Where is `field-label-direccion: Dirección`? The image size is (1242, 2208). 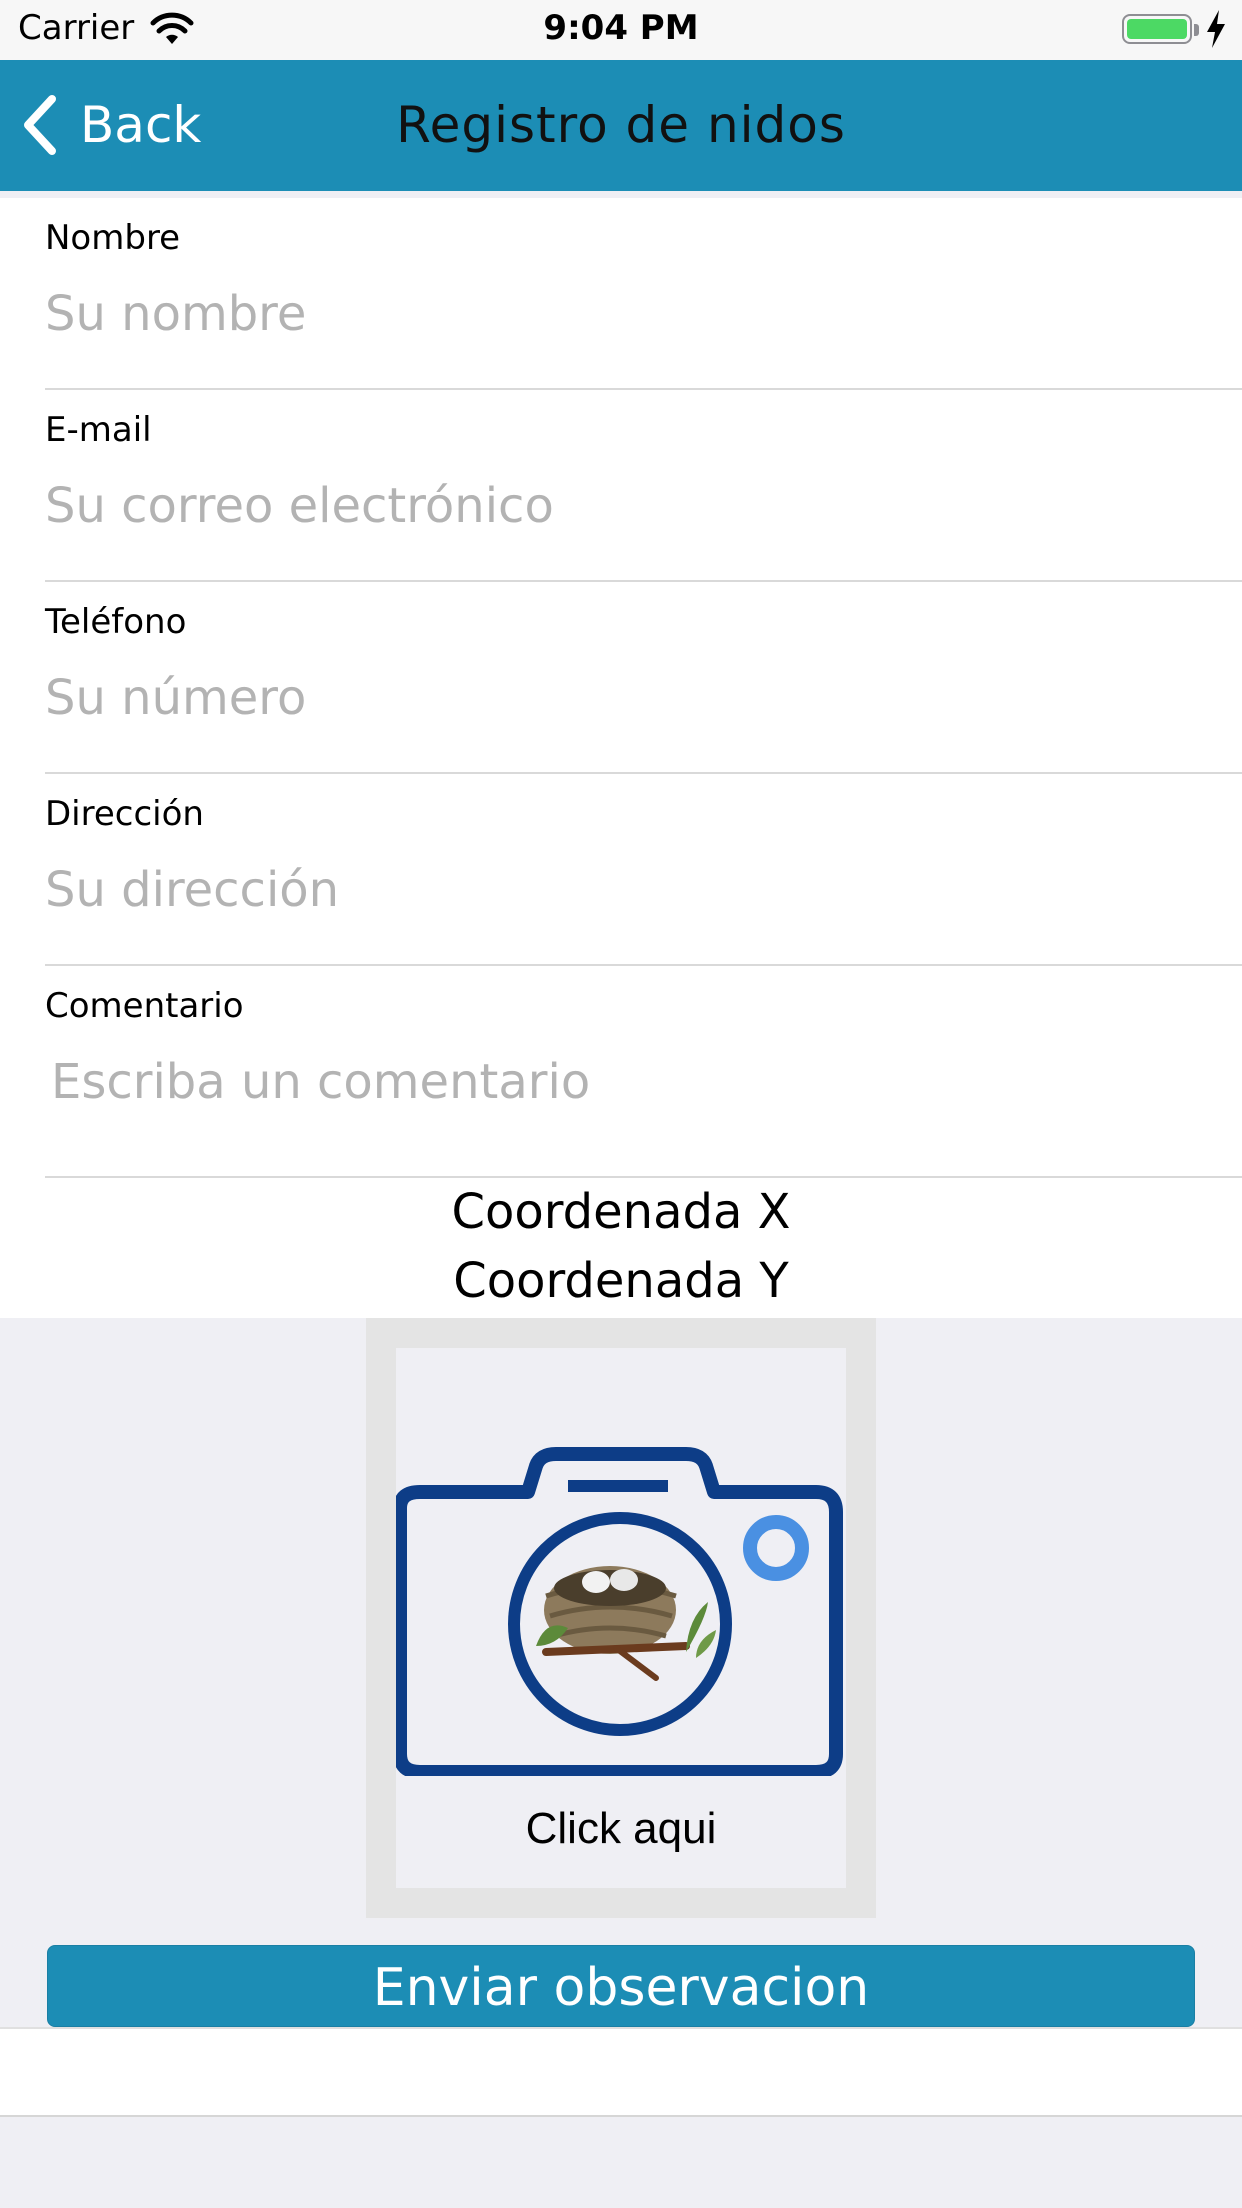 field-label-direccion: Dirección is located at coordinates (124, 814).